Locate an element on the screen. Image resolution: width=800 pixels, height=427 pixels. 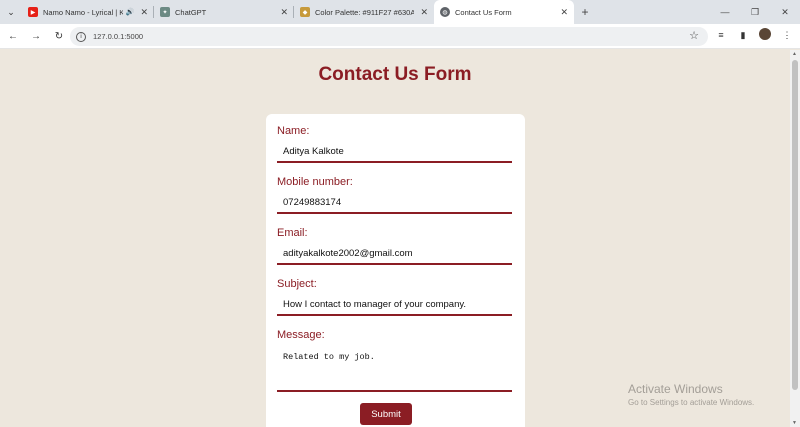
page-scrollbar: ▲ ▼ is located at coordinates (795, 238).